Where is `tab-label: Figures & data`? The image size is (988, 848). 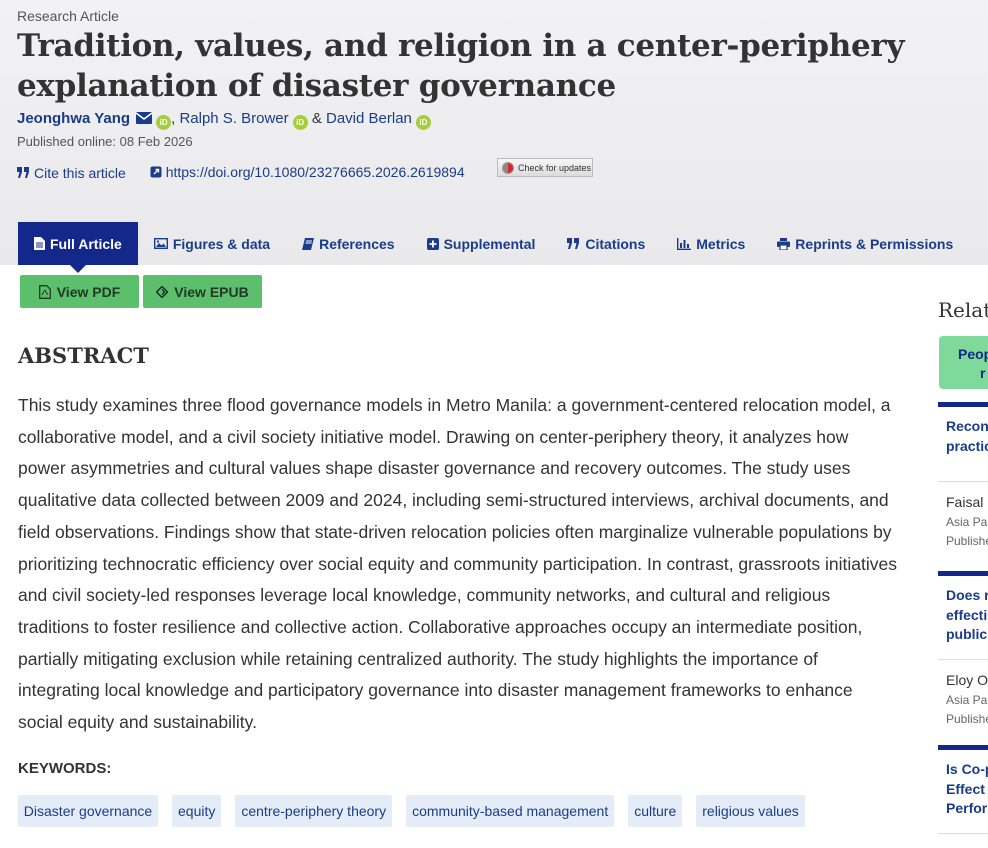 tab-label: Figures & data is located at coordinates (221, 243).